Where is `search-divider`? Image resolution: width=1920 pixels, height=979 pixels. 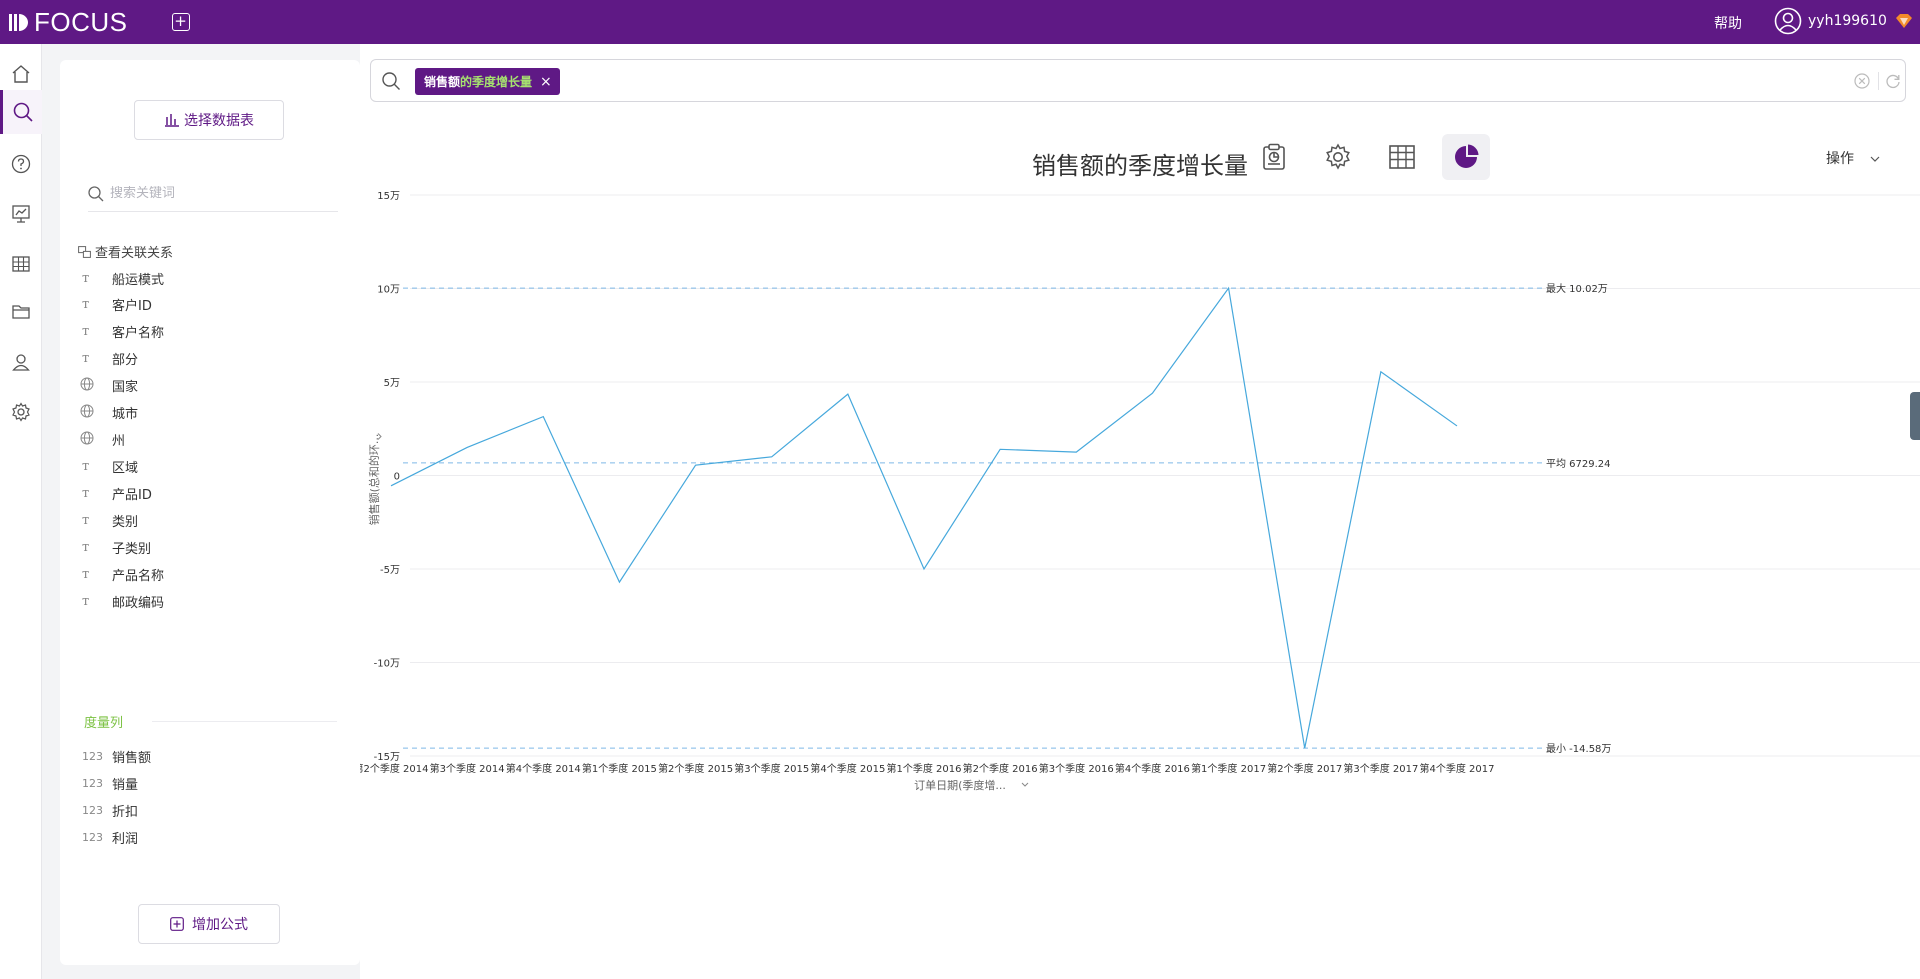 search-divider is located at coordinates (1878, 81).